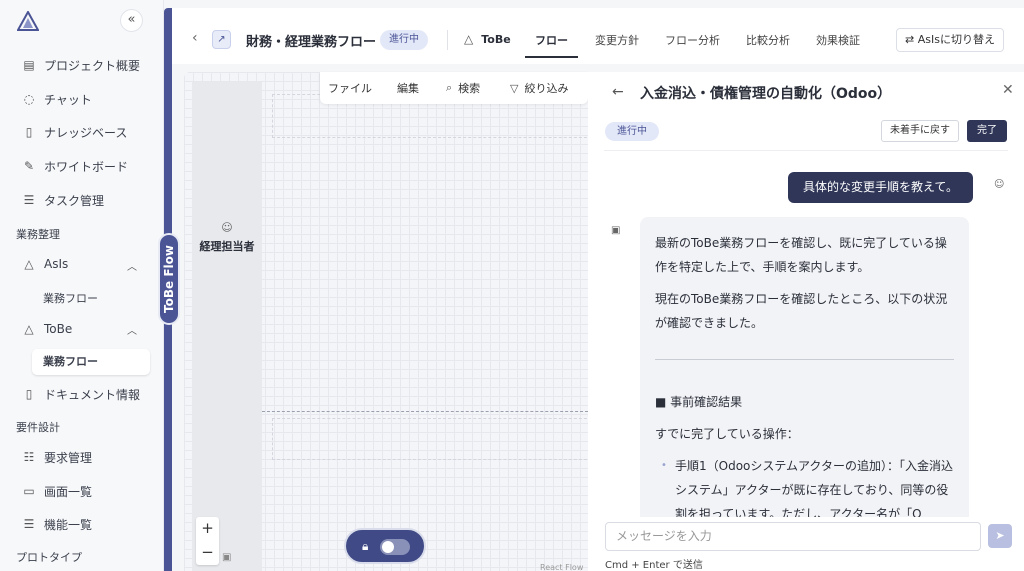 This screenshot has width=1024, height=571. What do you see at coordinates (195, 38) in the screenshot?
I see `back-chevron-icon: ‹` at bounding box center [195, 38].